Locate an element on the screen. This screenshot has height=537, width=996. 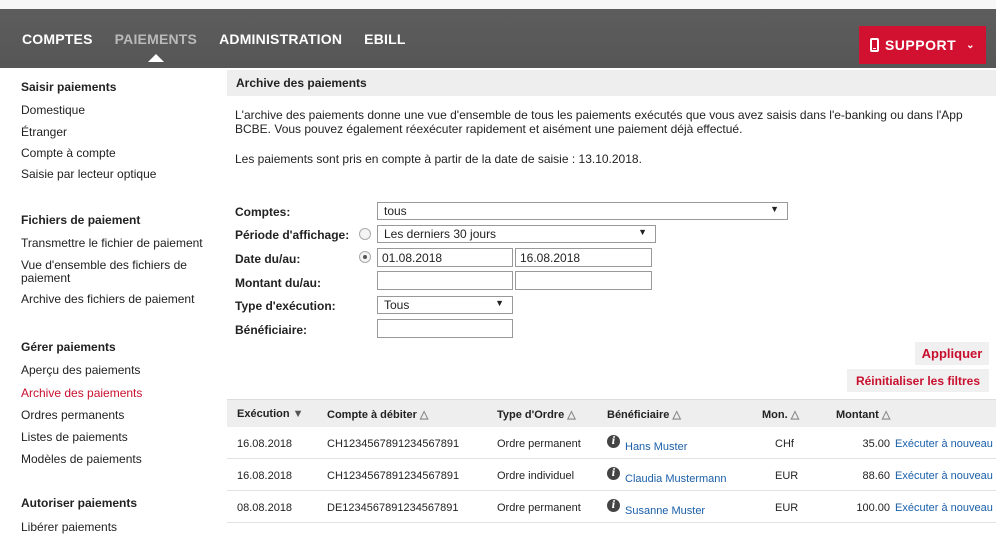
sidebar-item-domestique: Domestique is located at coordinates (113, 110).